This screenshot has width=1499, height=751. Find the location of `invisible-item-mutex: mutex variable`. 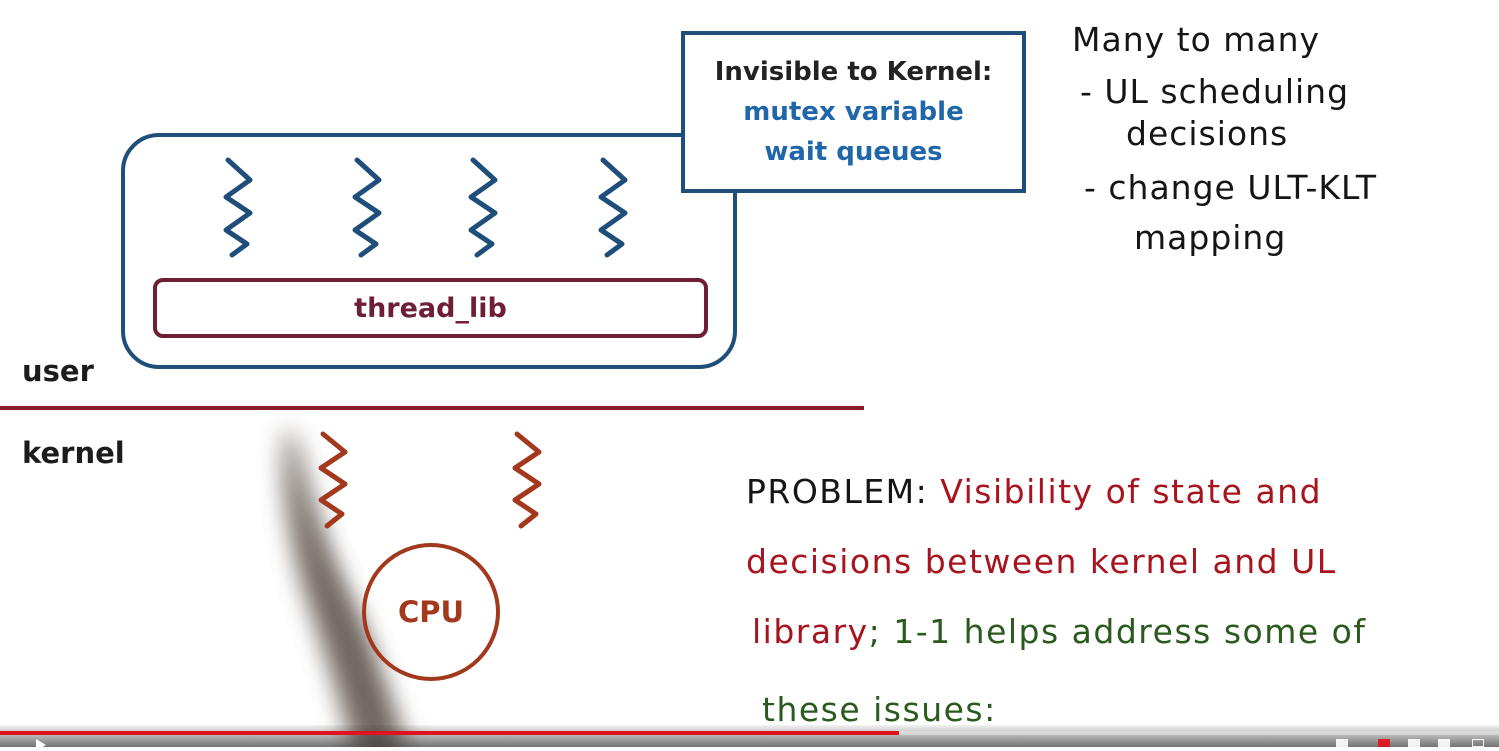

invisible-item-mutex: mutex variable is located at coordinates (853, 112).